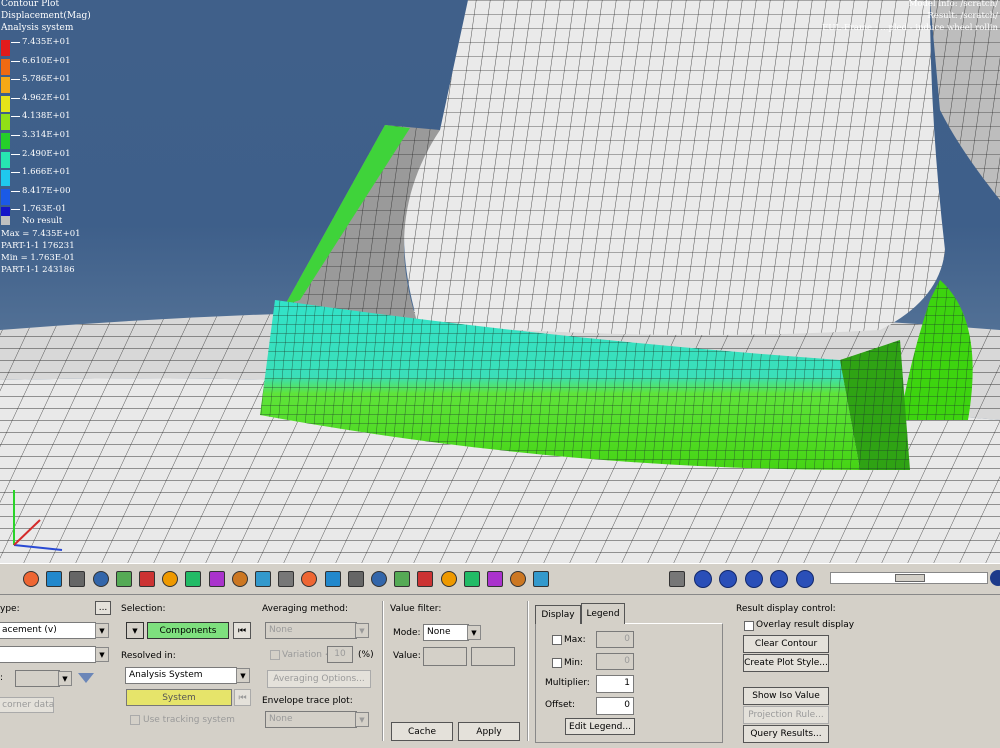  What do you see at coordinates (445, 656) in the screenshot?
I see `value-min-input` at bounding box center [445, 656].